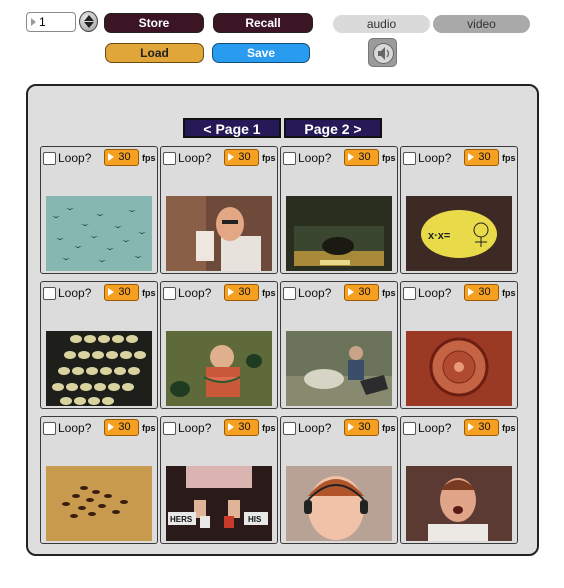  I want to click on tab-video: video, so click(481, 24).